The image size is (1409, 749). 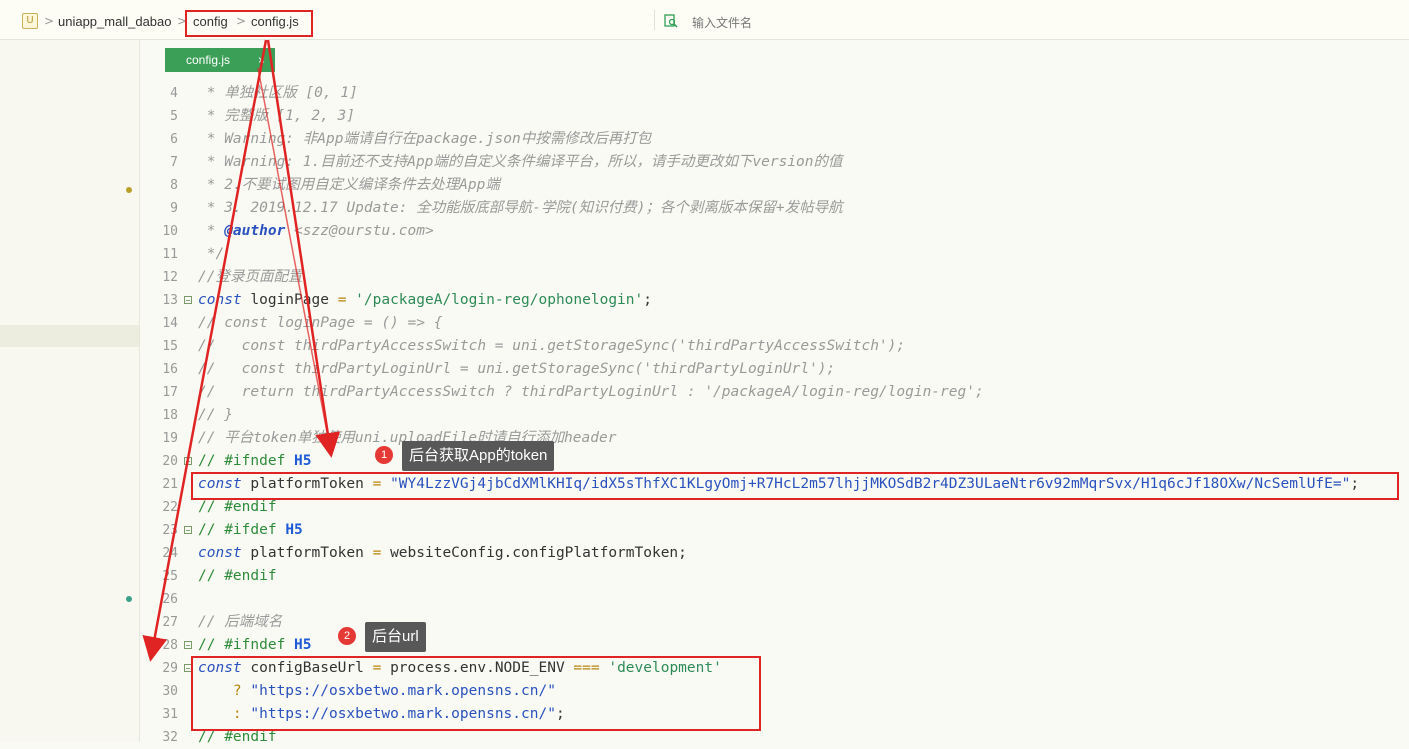 What do you see at coordinates (170, 530) in the screenshot?
I see `line-number: 23` at bounding box center [170, 530].